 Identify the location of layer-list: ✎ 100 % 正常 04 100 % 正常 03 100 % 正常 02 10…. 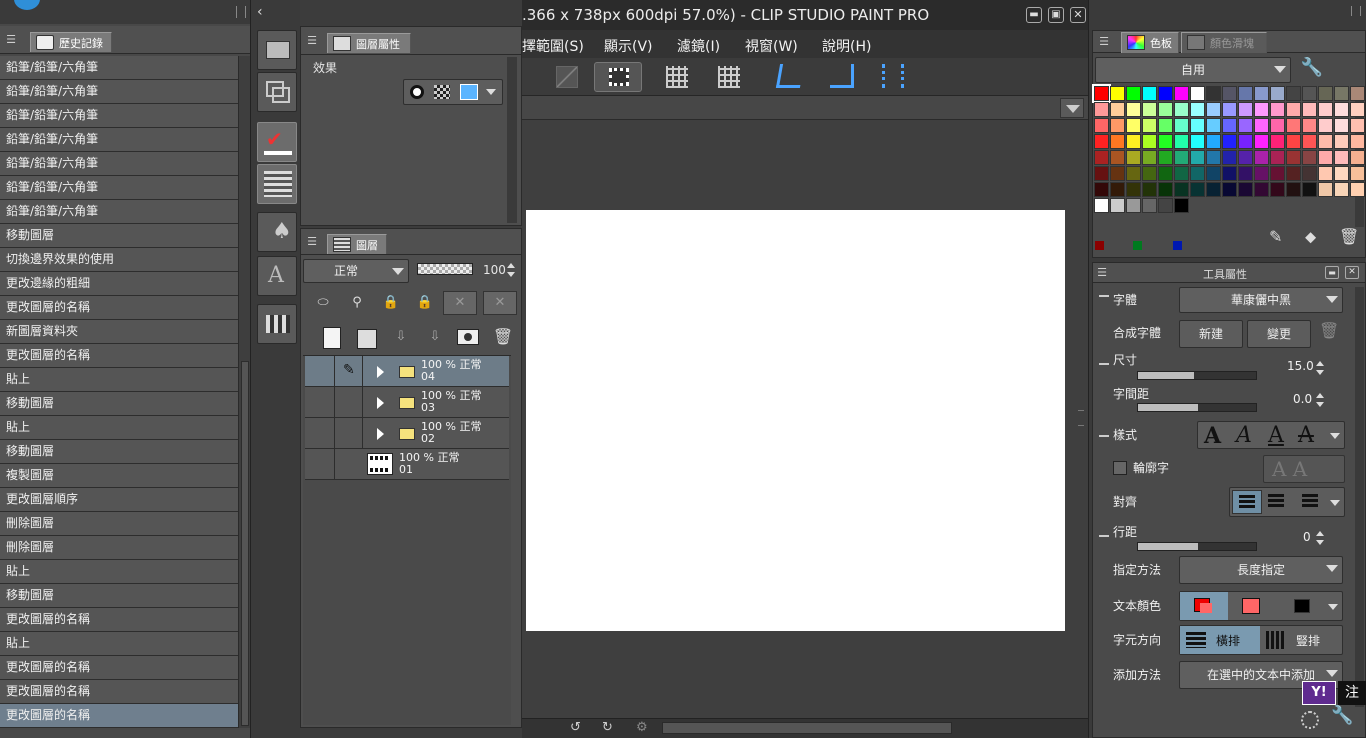
(407, 540).